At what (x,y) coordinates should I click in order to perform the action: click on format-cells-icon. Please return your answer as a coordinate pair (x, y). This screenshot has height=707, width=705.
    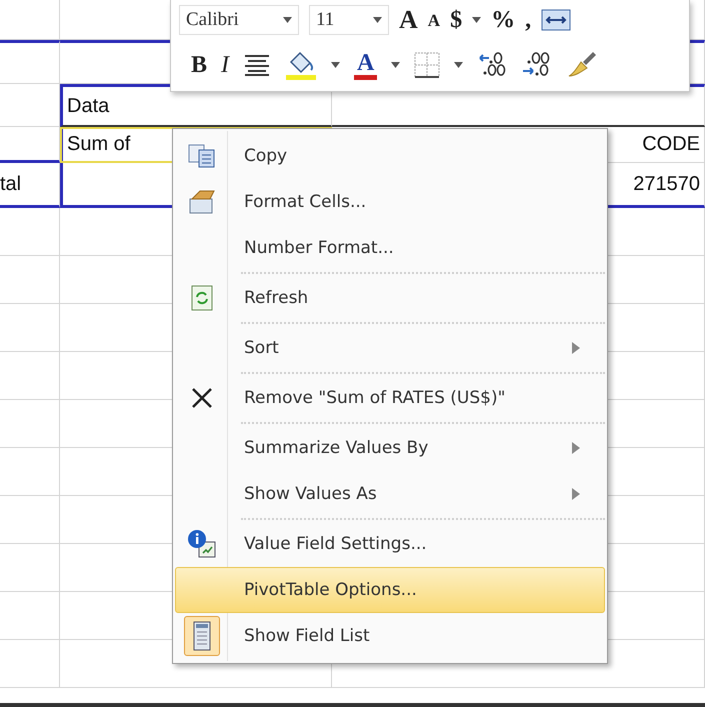
    Looking at the image, I should click on (202, 202).